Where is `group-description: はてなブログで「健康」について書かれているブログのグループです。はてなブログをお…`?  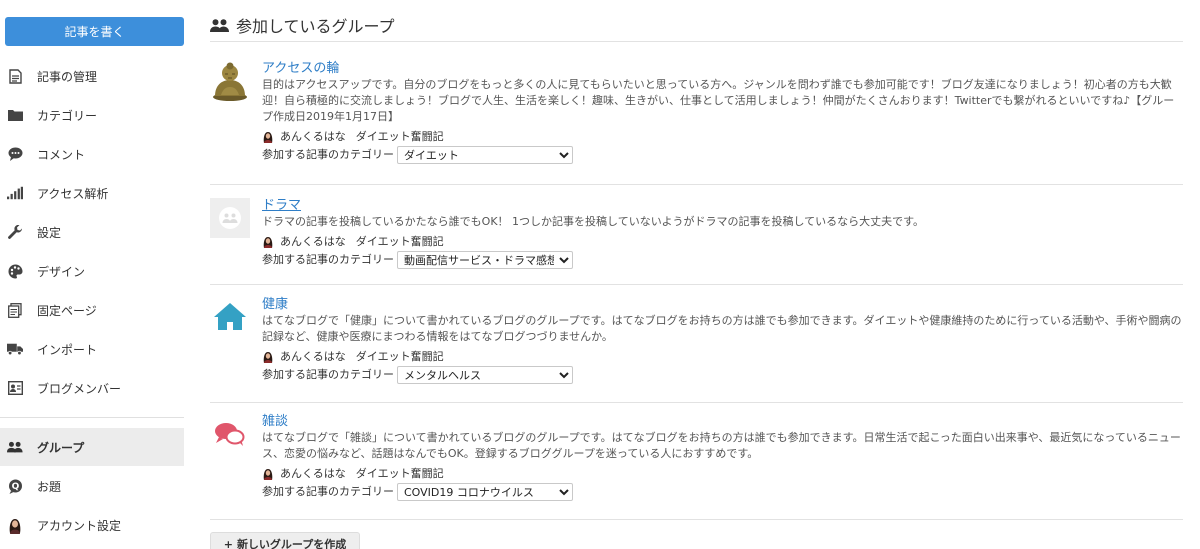
group-description: はてなブログで「健康」について書かれているブログのグループです。はてなブログをお… is located at coordinates (722, 328).